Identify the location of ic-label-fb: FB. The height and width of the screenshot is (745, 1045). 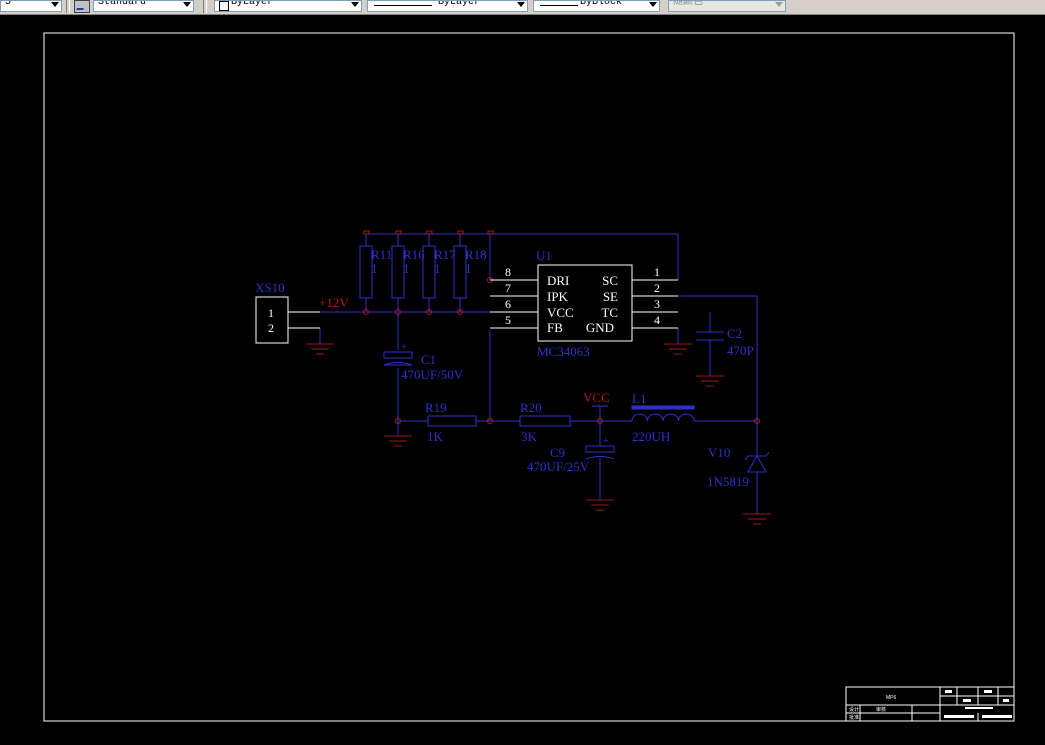
(555, 327).